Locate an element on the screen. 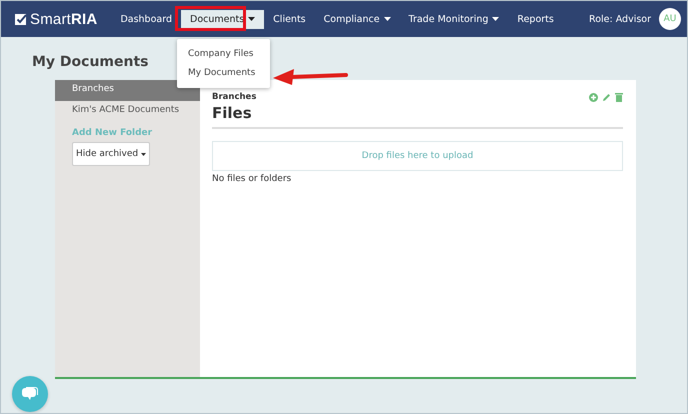 The width and height of the screenshot is (688, 414). section-title: Files is located at coordinates (417, 116).